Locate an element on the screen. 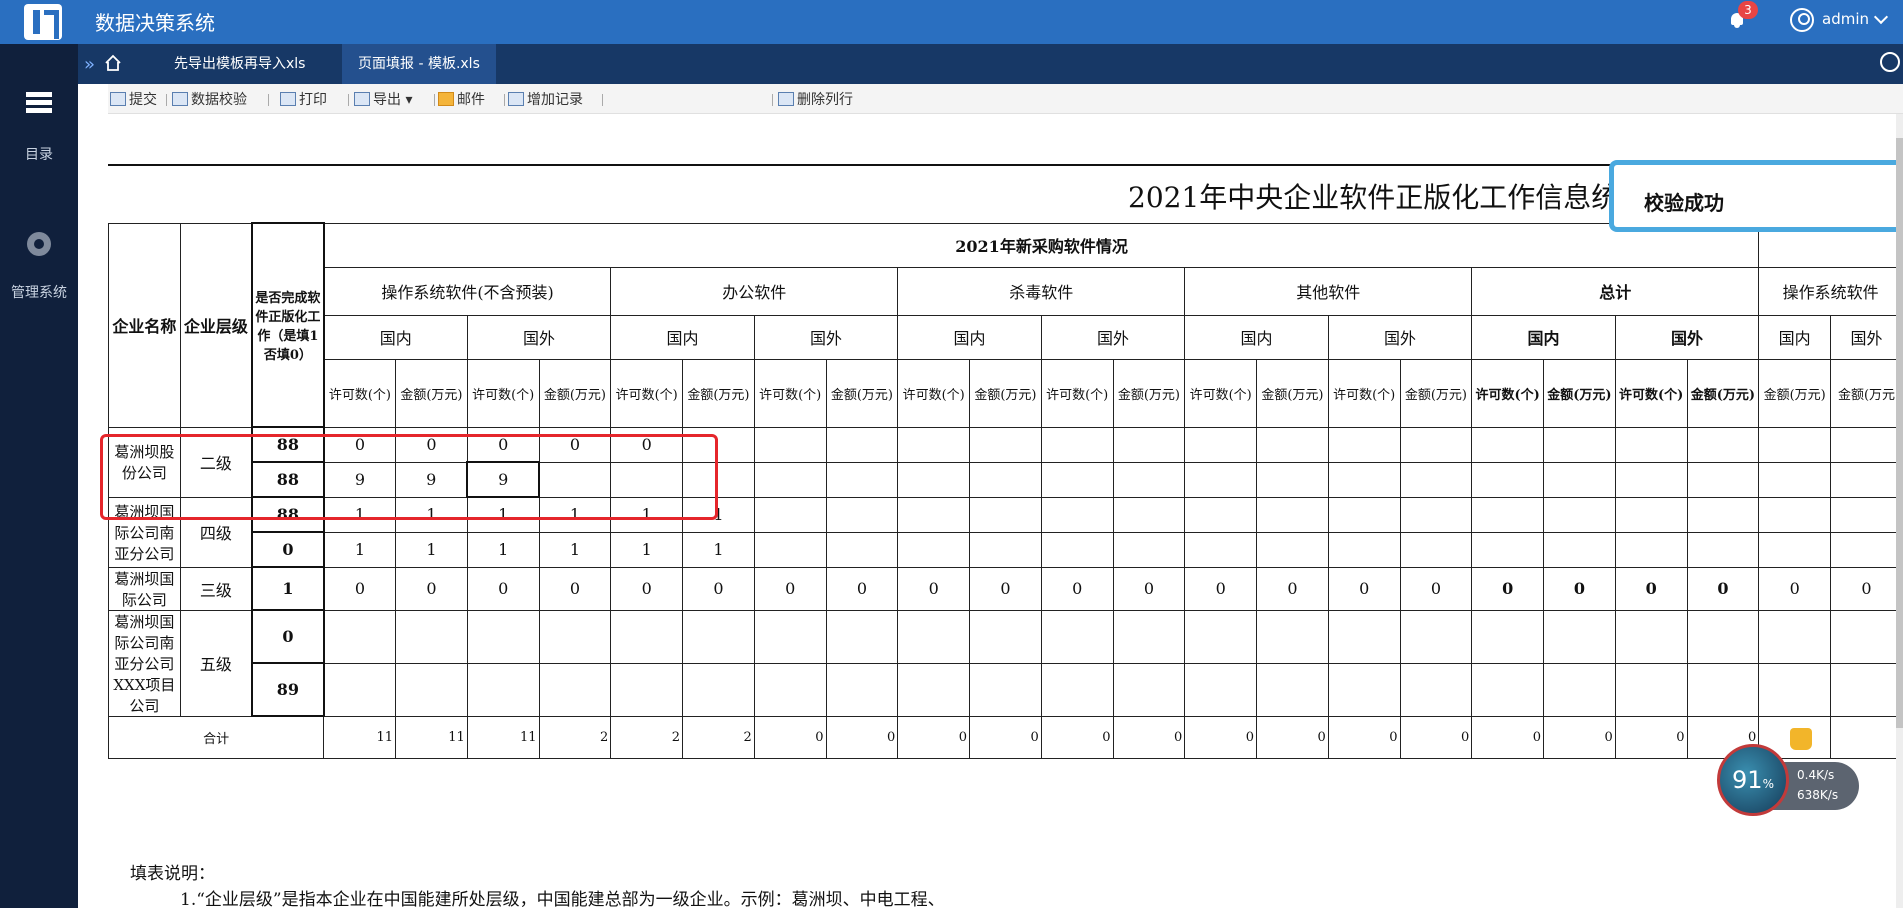  network-widget: 0.4K/s 638K/s 91% is located at coordinates (1791, 784).